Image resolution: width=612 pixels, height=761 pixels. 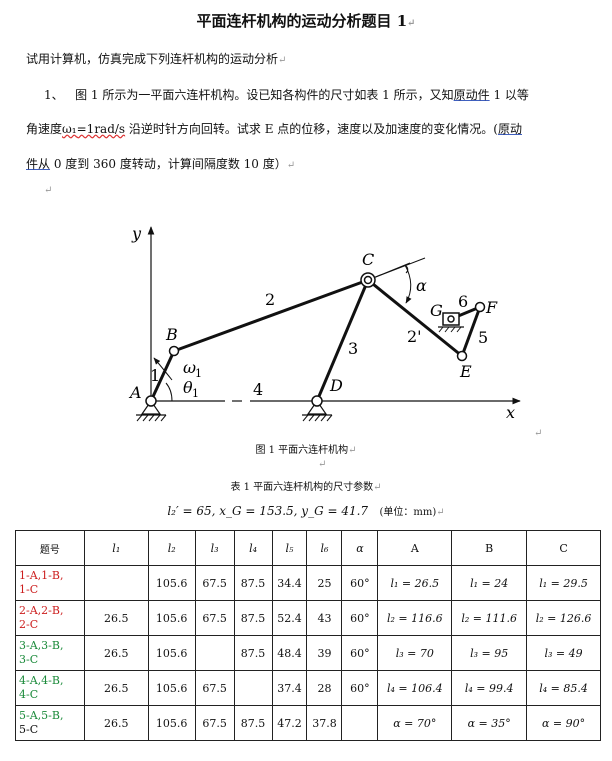 What do you see at coordinates (324, 618) in the screenshot?
I see `table-cell: 43` at bounding box center [324, 618].